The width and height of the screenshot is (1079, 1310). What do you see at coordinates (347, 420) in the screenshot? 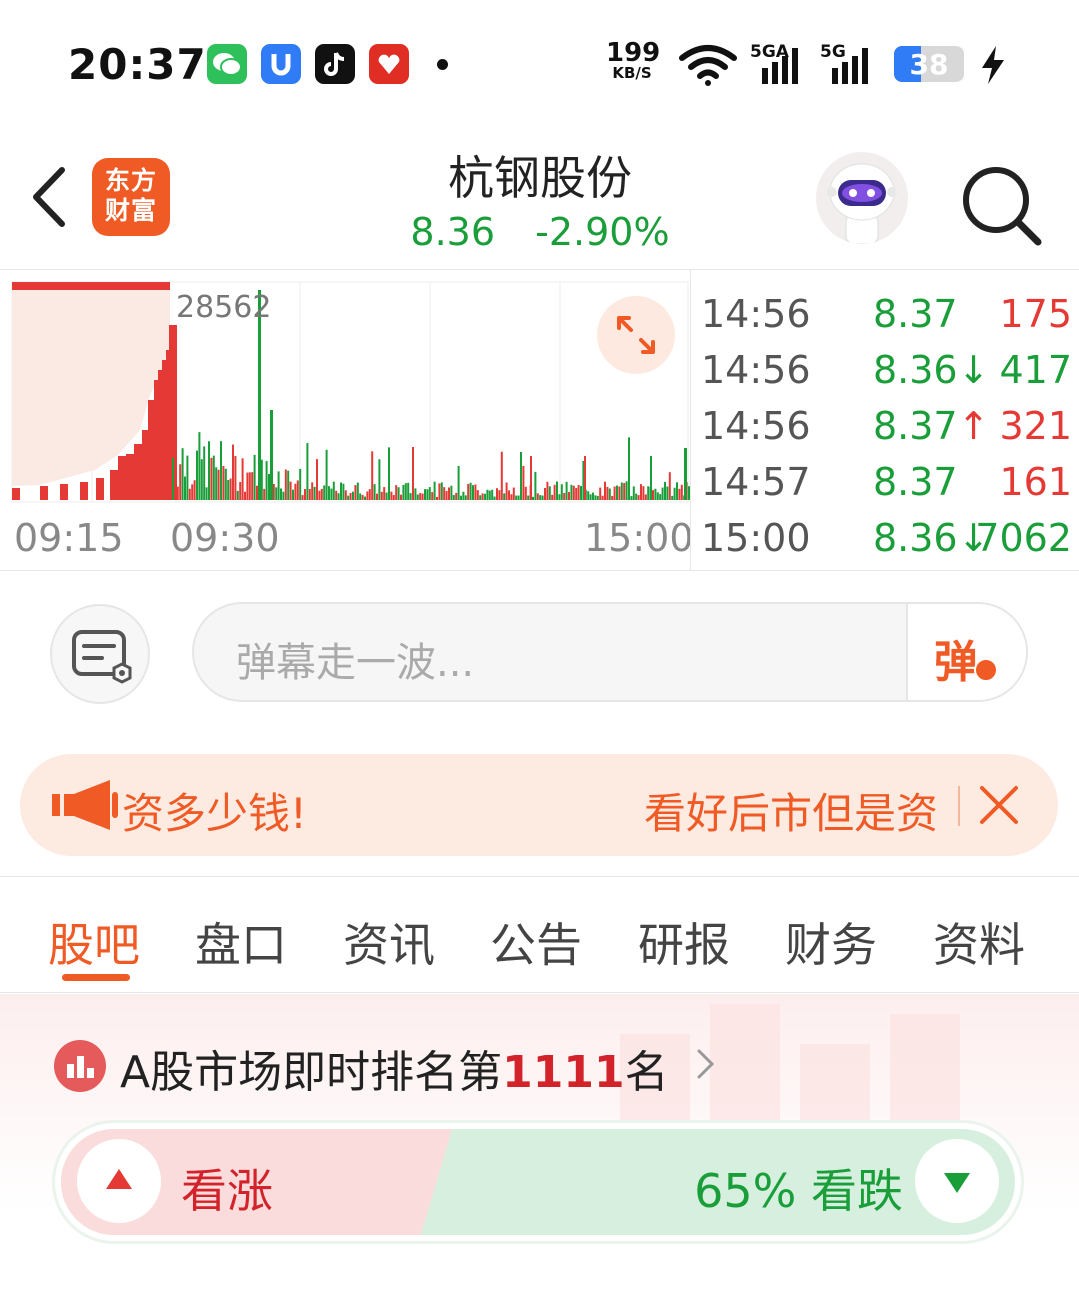
I see `intraday-volume-chart: 28562 09:15 09:30 15:00` at bounding box center [347, 420].